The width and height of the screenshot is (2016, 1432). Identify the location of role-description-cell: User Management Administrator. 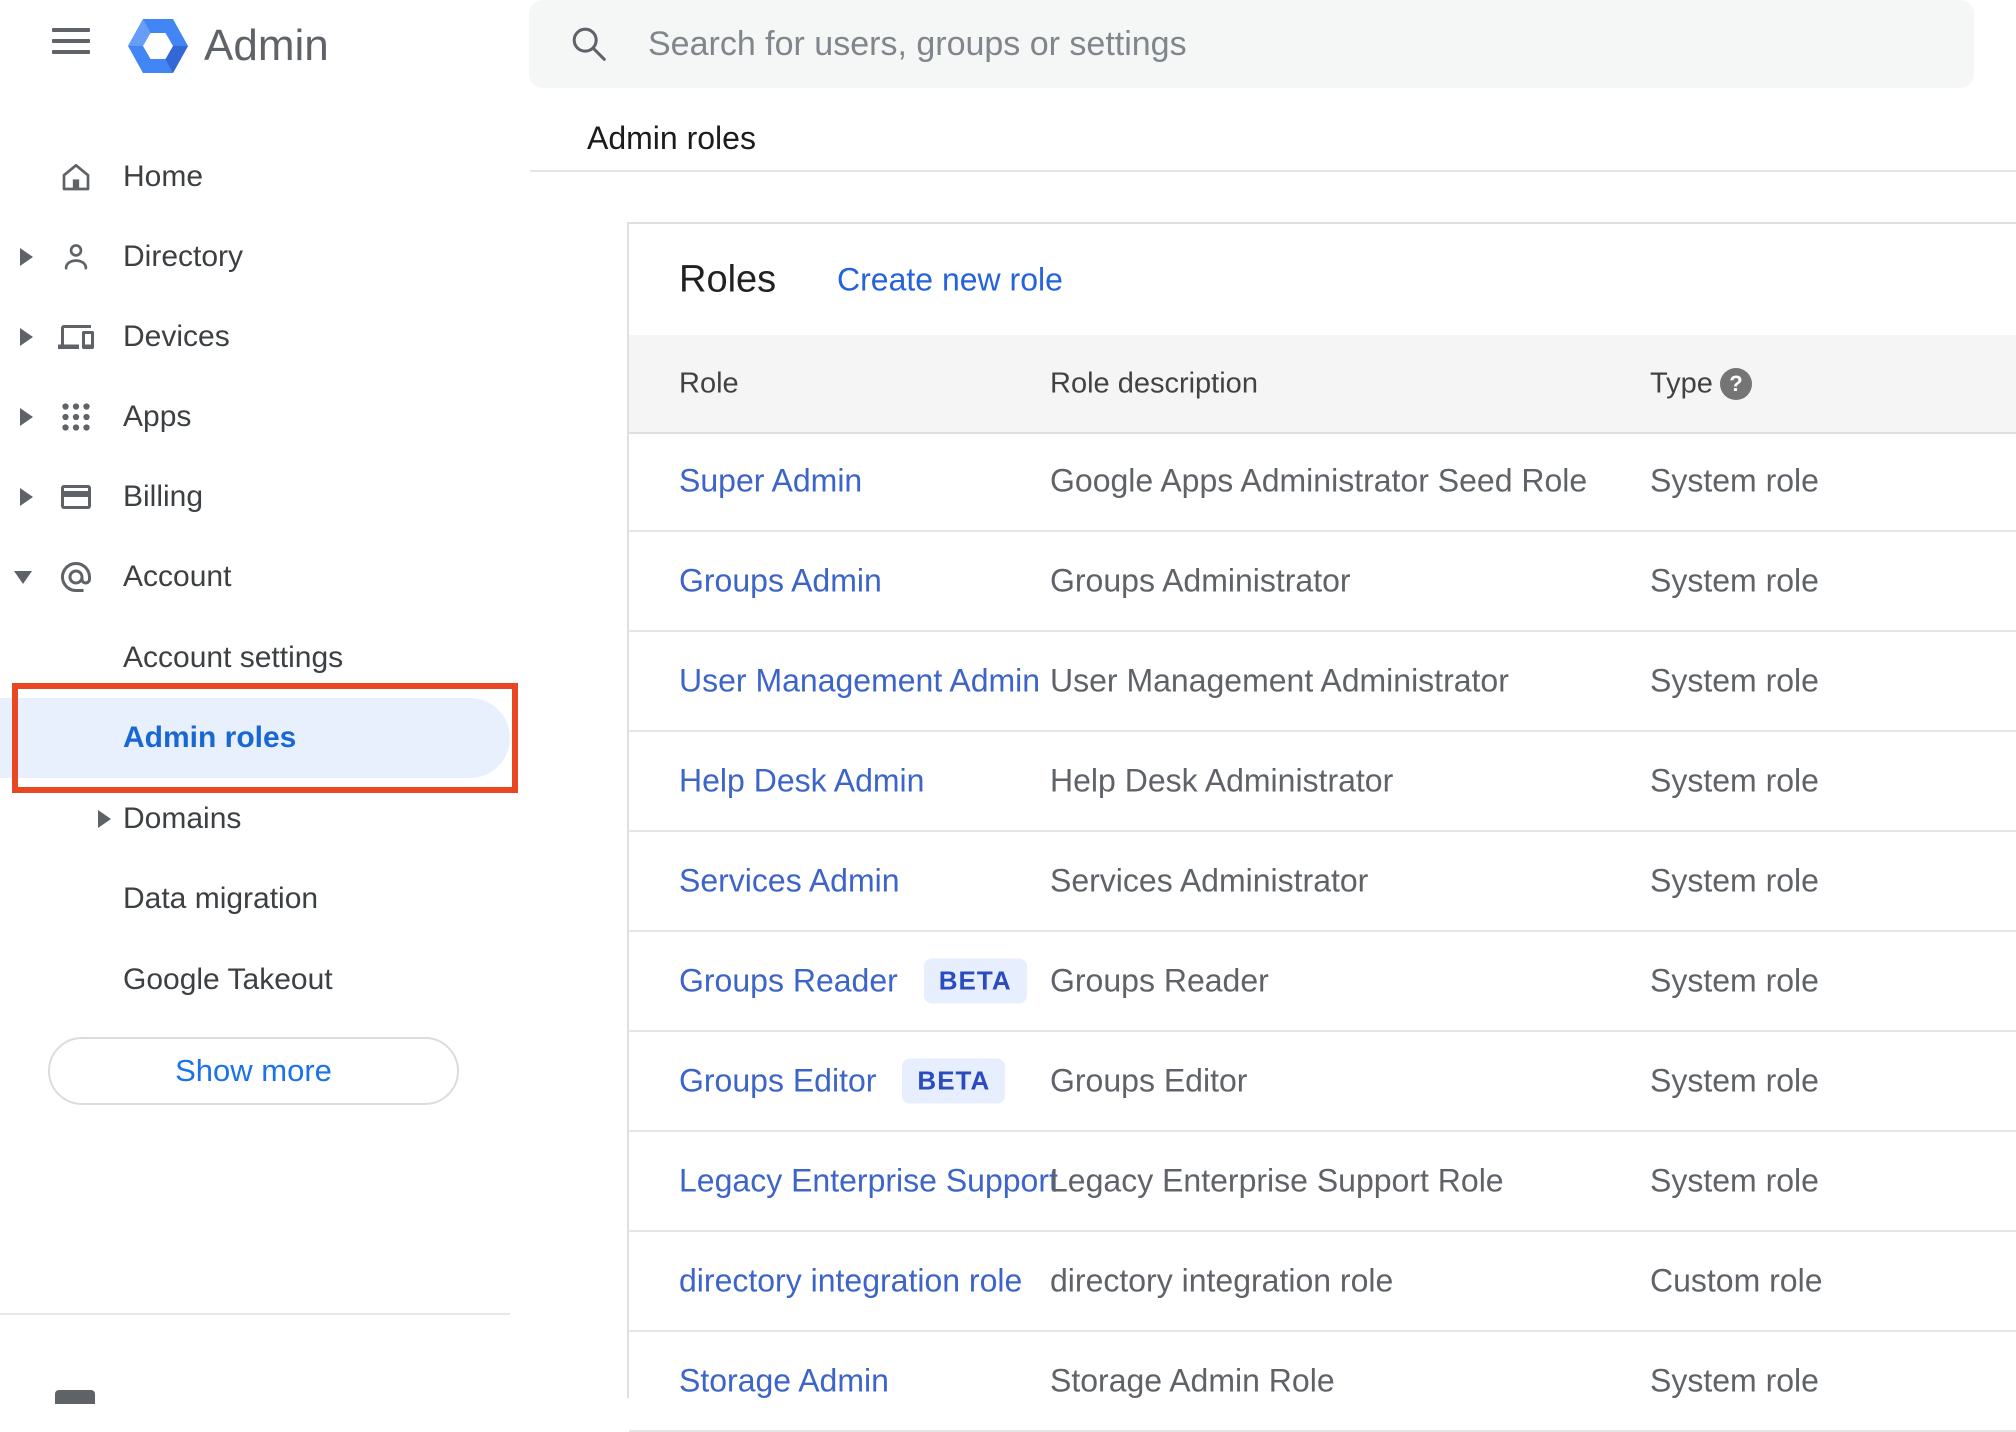
(1279, 680).